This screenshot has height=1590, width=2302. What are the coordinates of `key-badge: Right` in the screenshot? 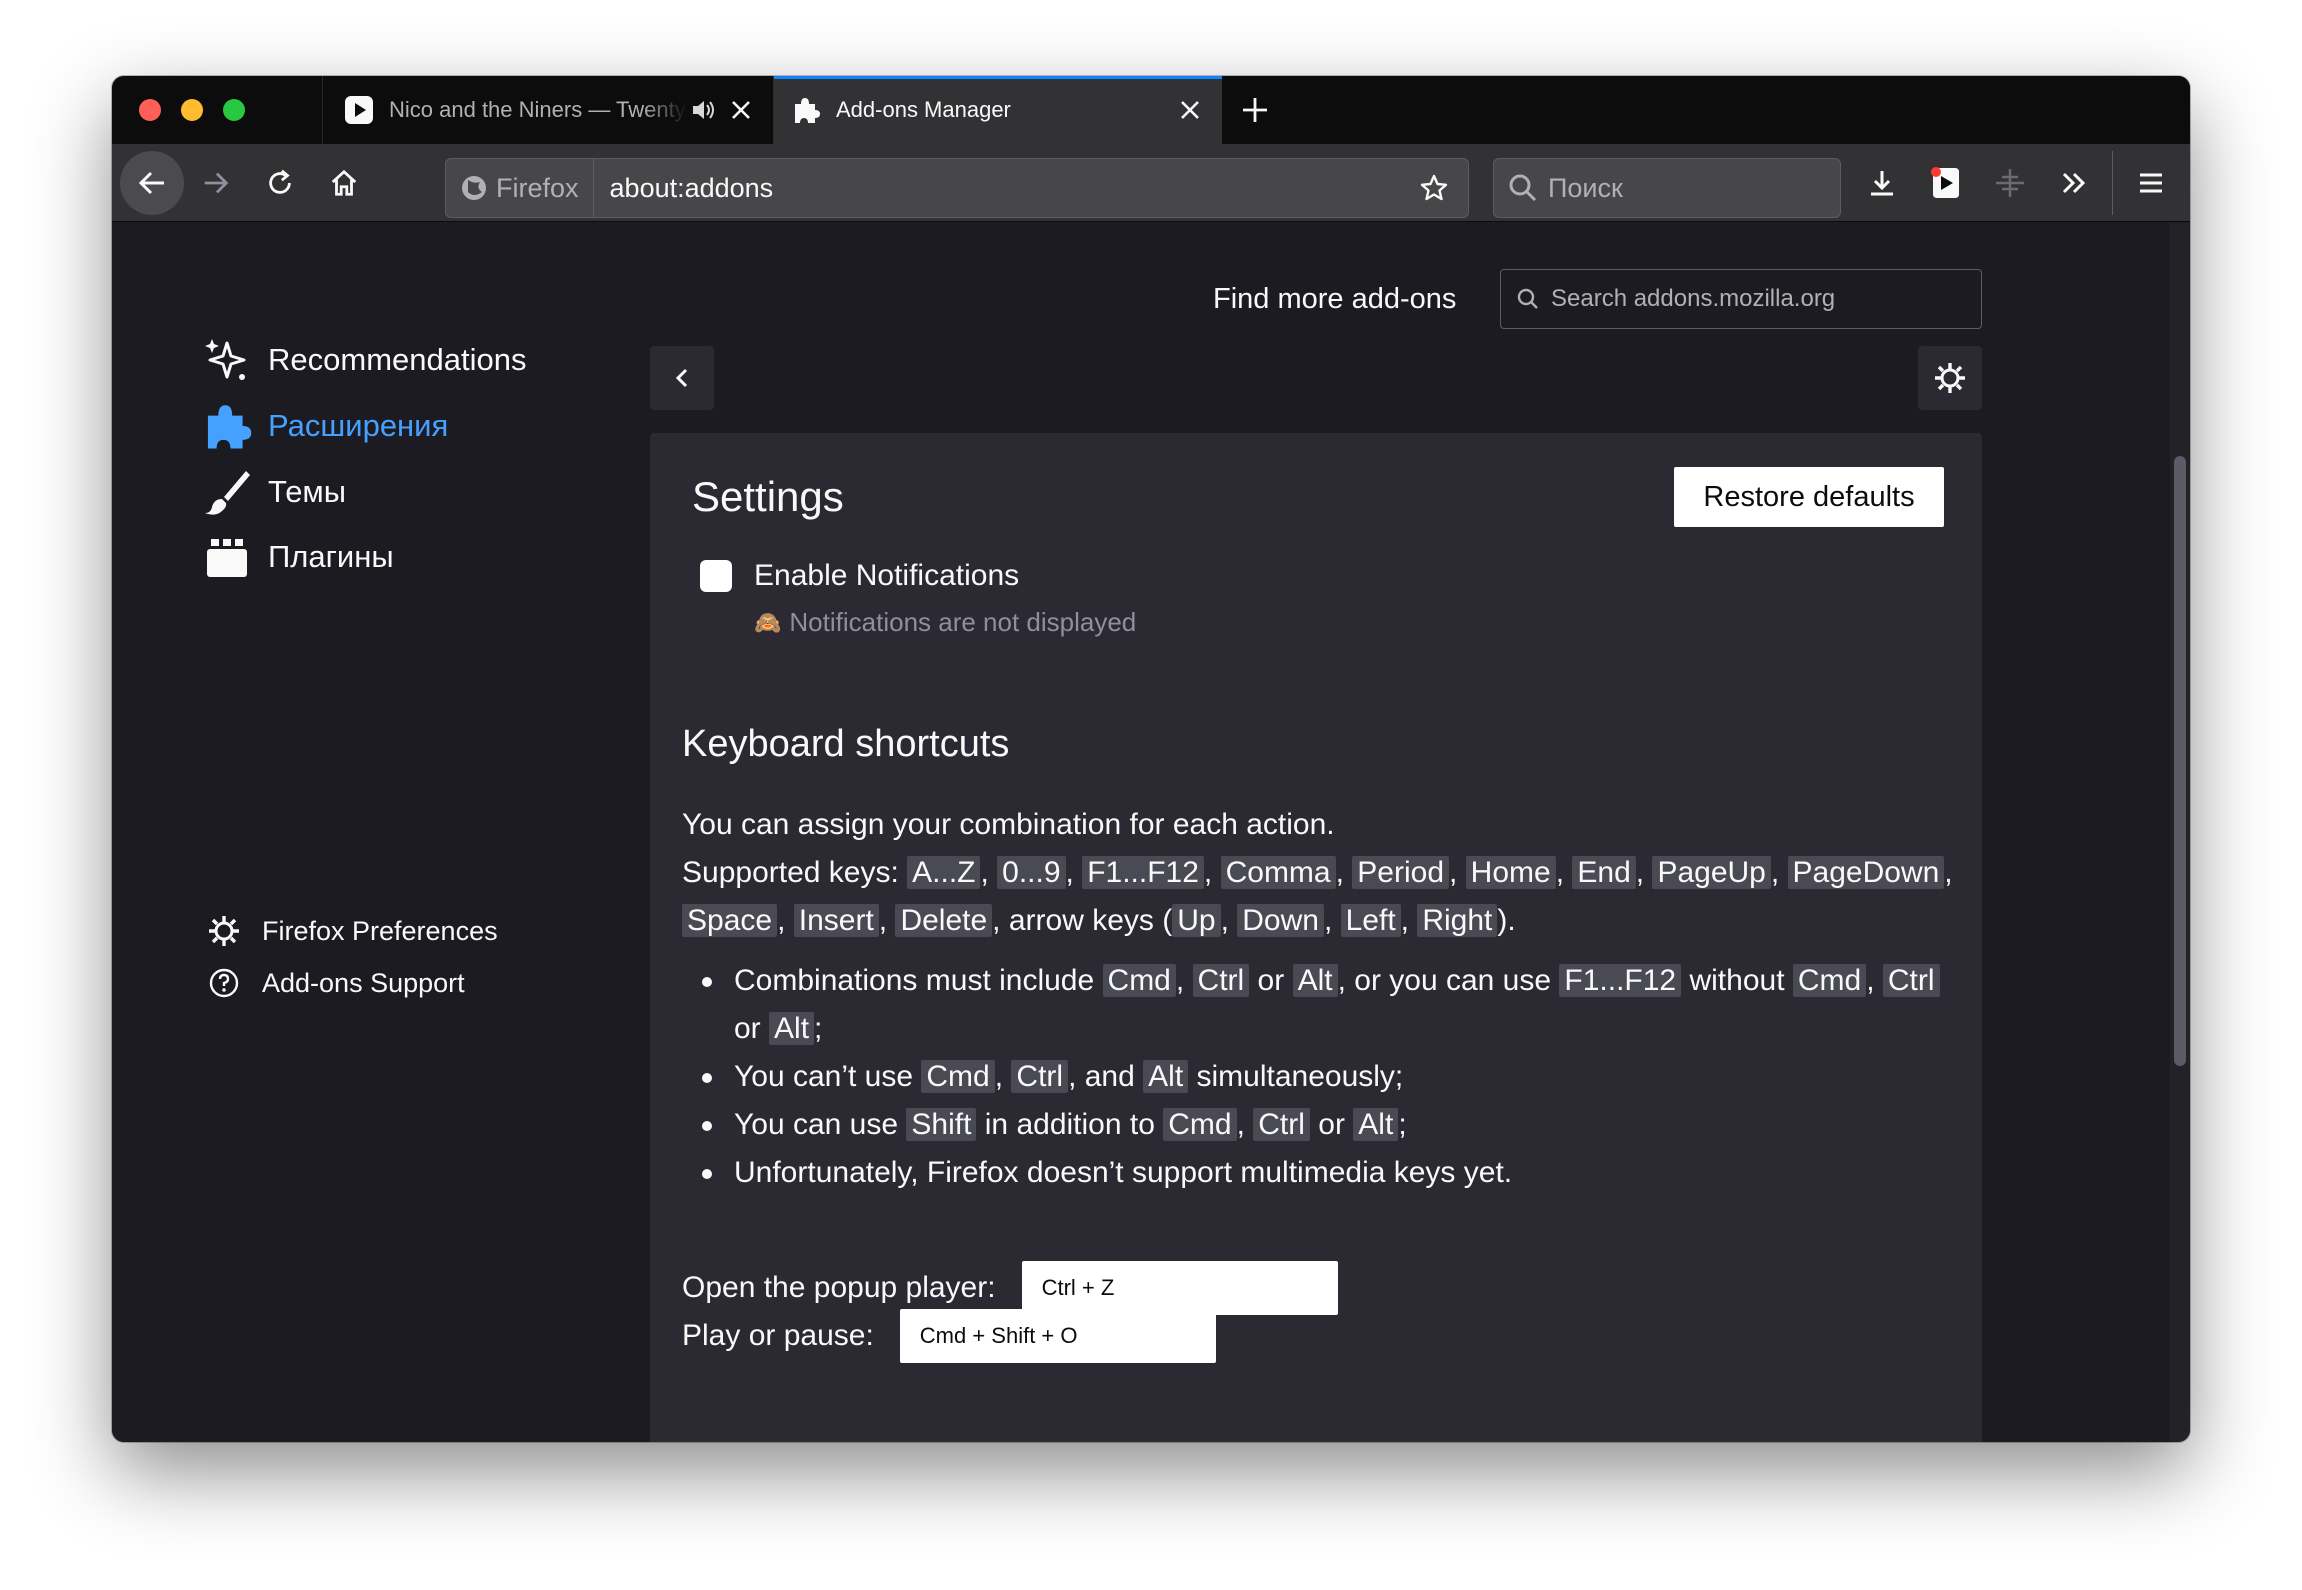 It's located at (1457, 920).